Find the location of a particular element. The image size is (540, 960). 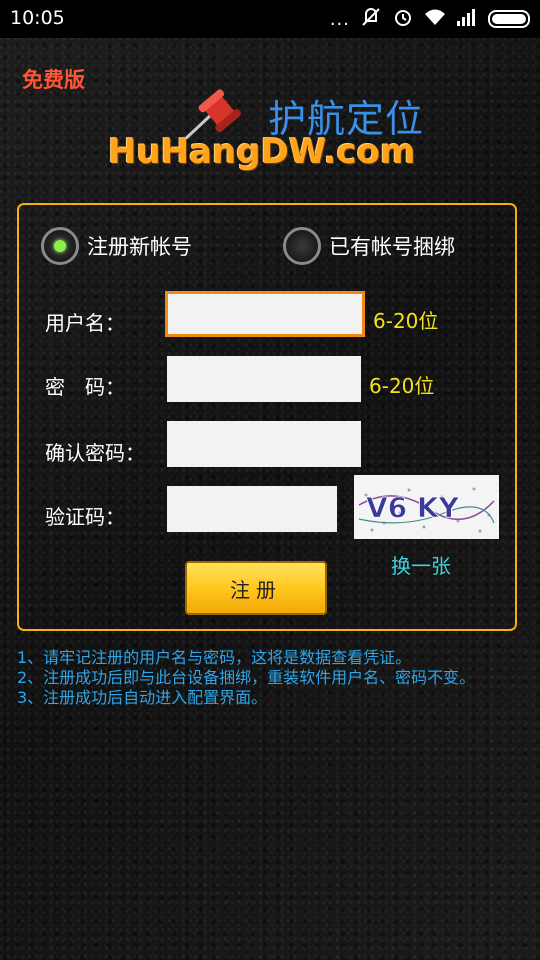

logo-domain: HuHangDW.com is located at coordinates (262, 152).